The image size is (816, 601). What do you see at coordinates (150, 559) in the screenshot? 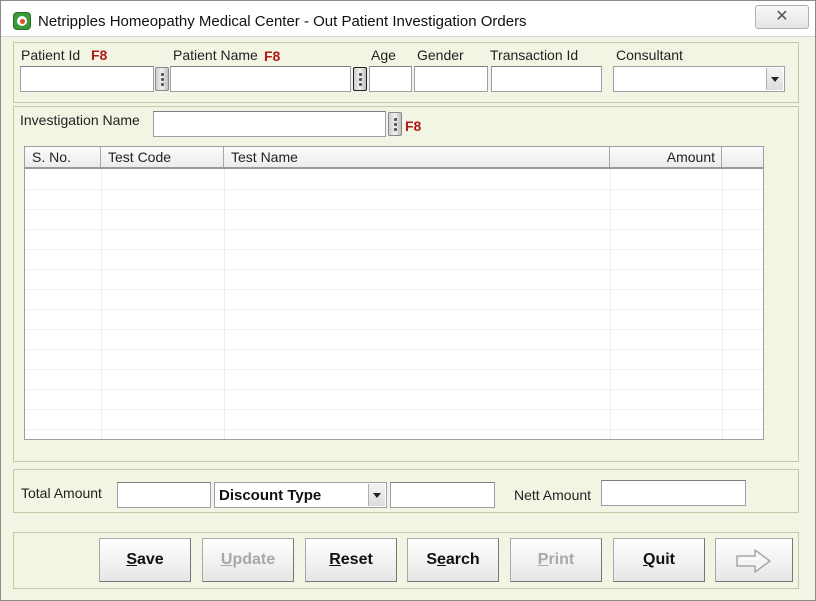
I see `save-label: ave` at bounding box center [150, 559].